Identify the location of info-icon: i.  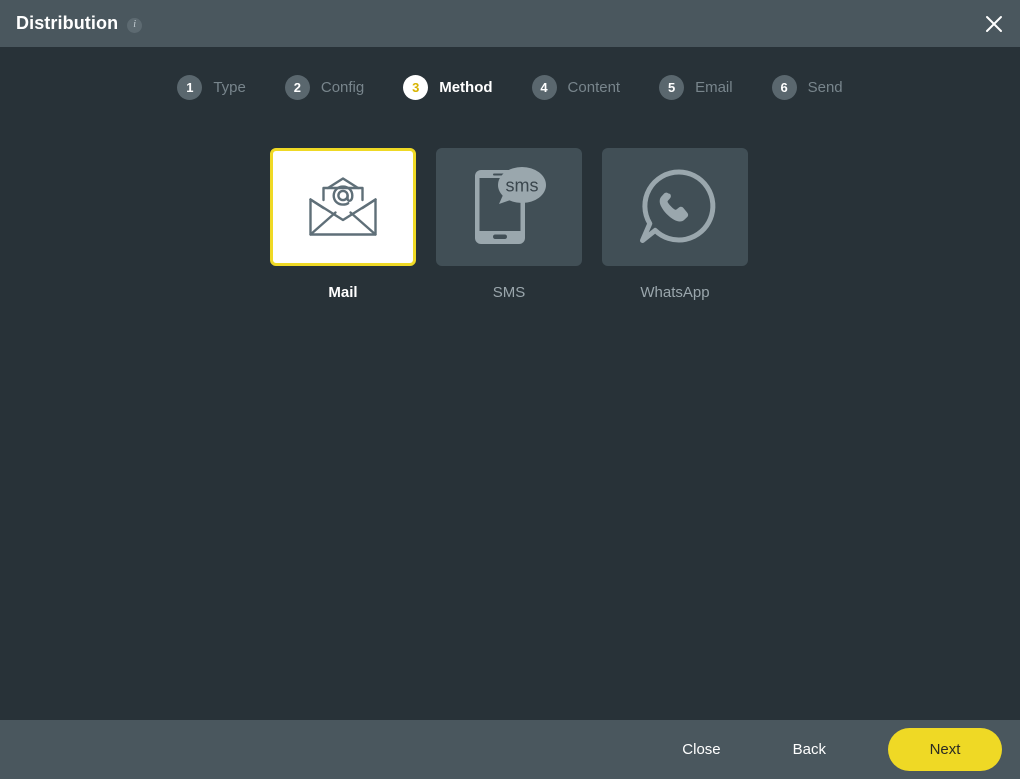
(135, 25).